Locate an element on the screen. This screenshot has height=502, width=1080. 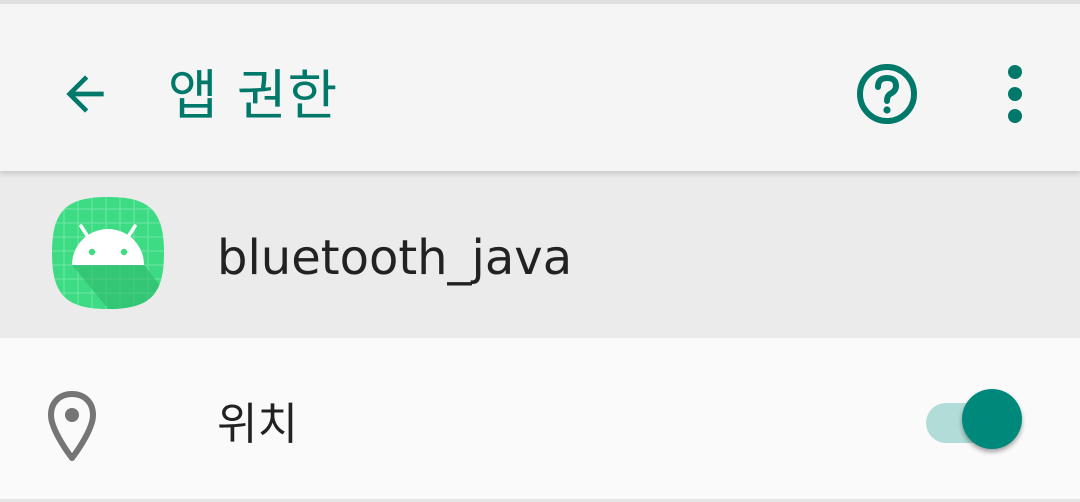
more-vert-icon is located at coordinates (1015, 94).